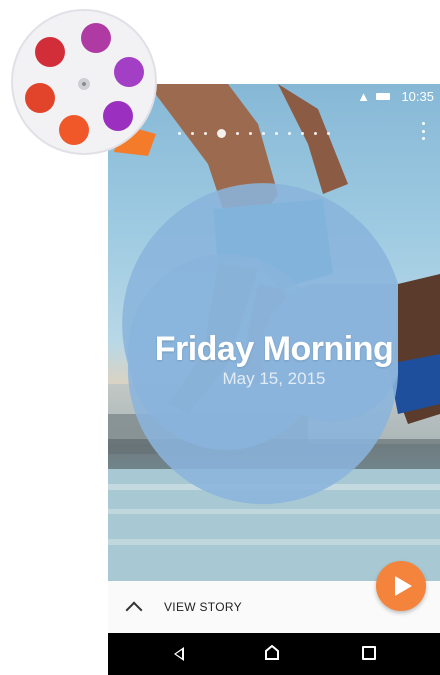 This screenshot has width=440, height=675. I want to click on story-title: Friday Morning, so click(274, 349).